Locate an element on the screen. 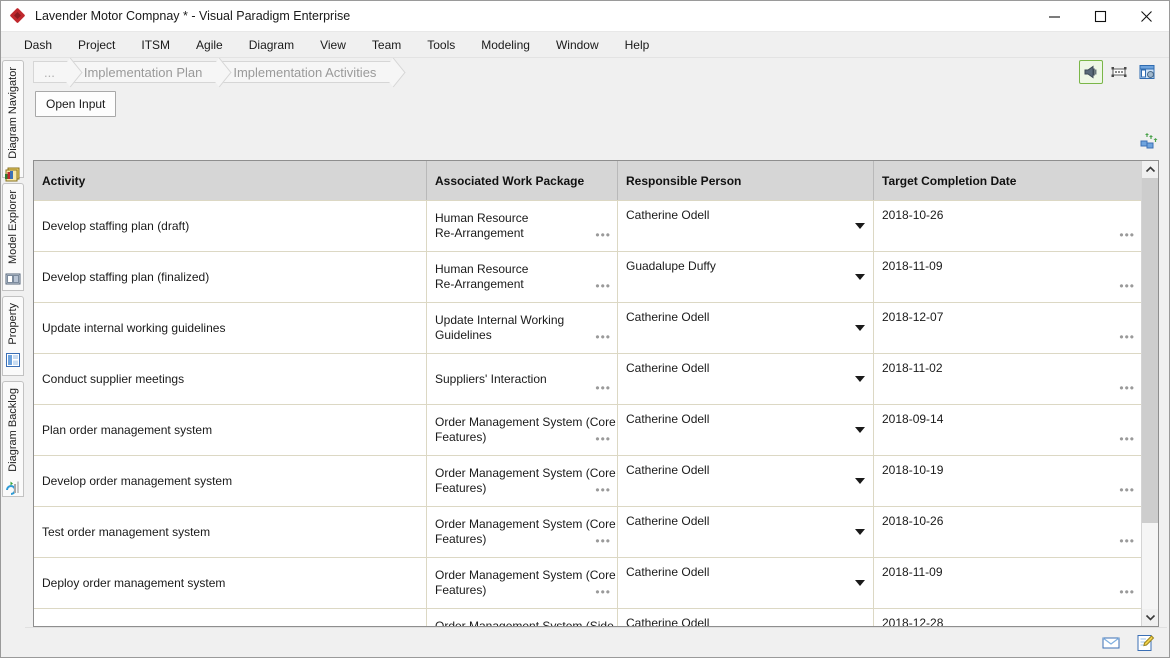 The image size is (1170, 658). vertical-scrollbar is located at coordinates (1149, 393).